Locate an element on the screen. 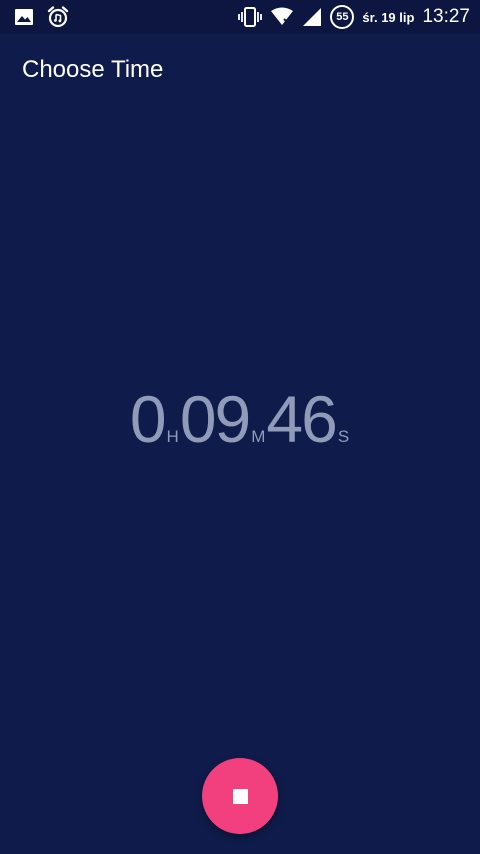 This screenshot has width=480, height=854. status-left is located at coordinates (48, 17).